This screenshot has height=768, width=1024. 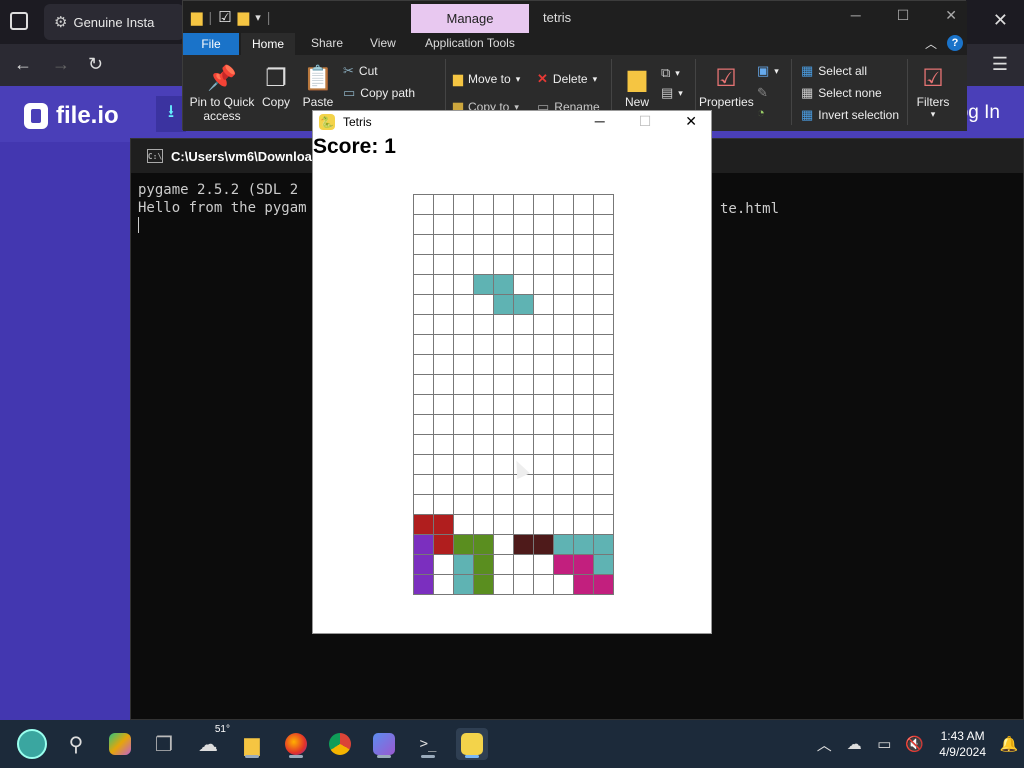 I want to click on terminal-icon: >_, so click(x=428, y=744).